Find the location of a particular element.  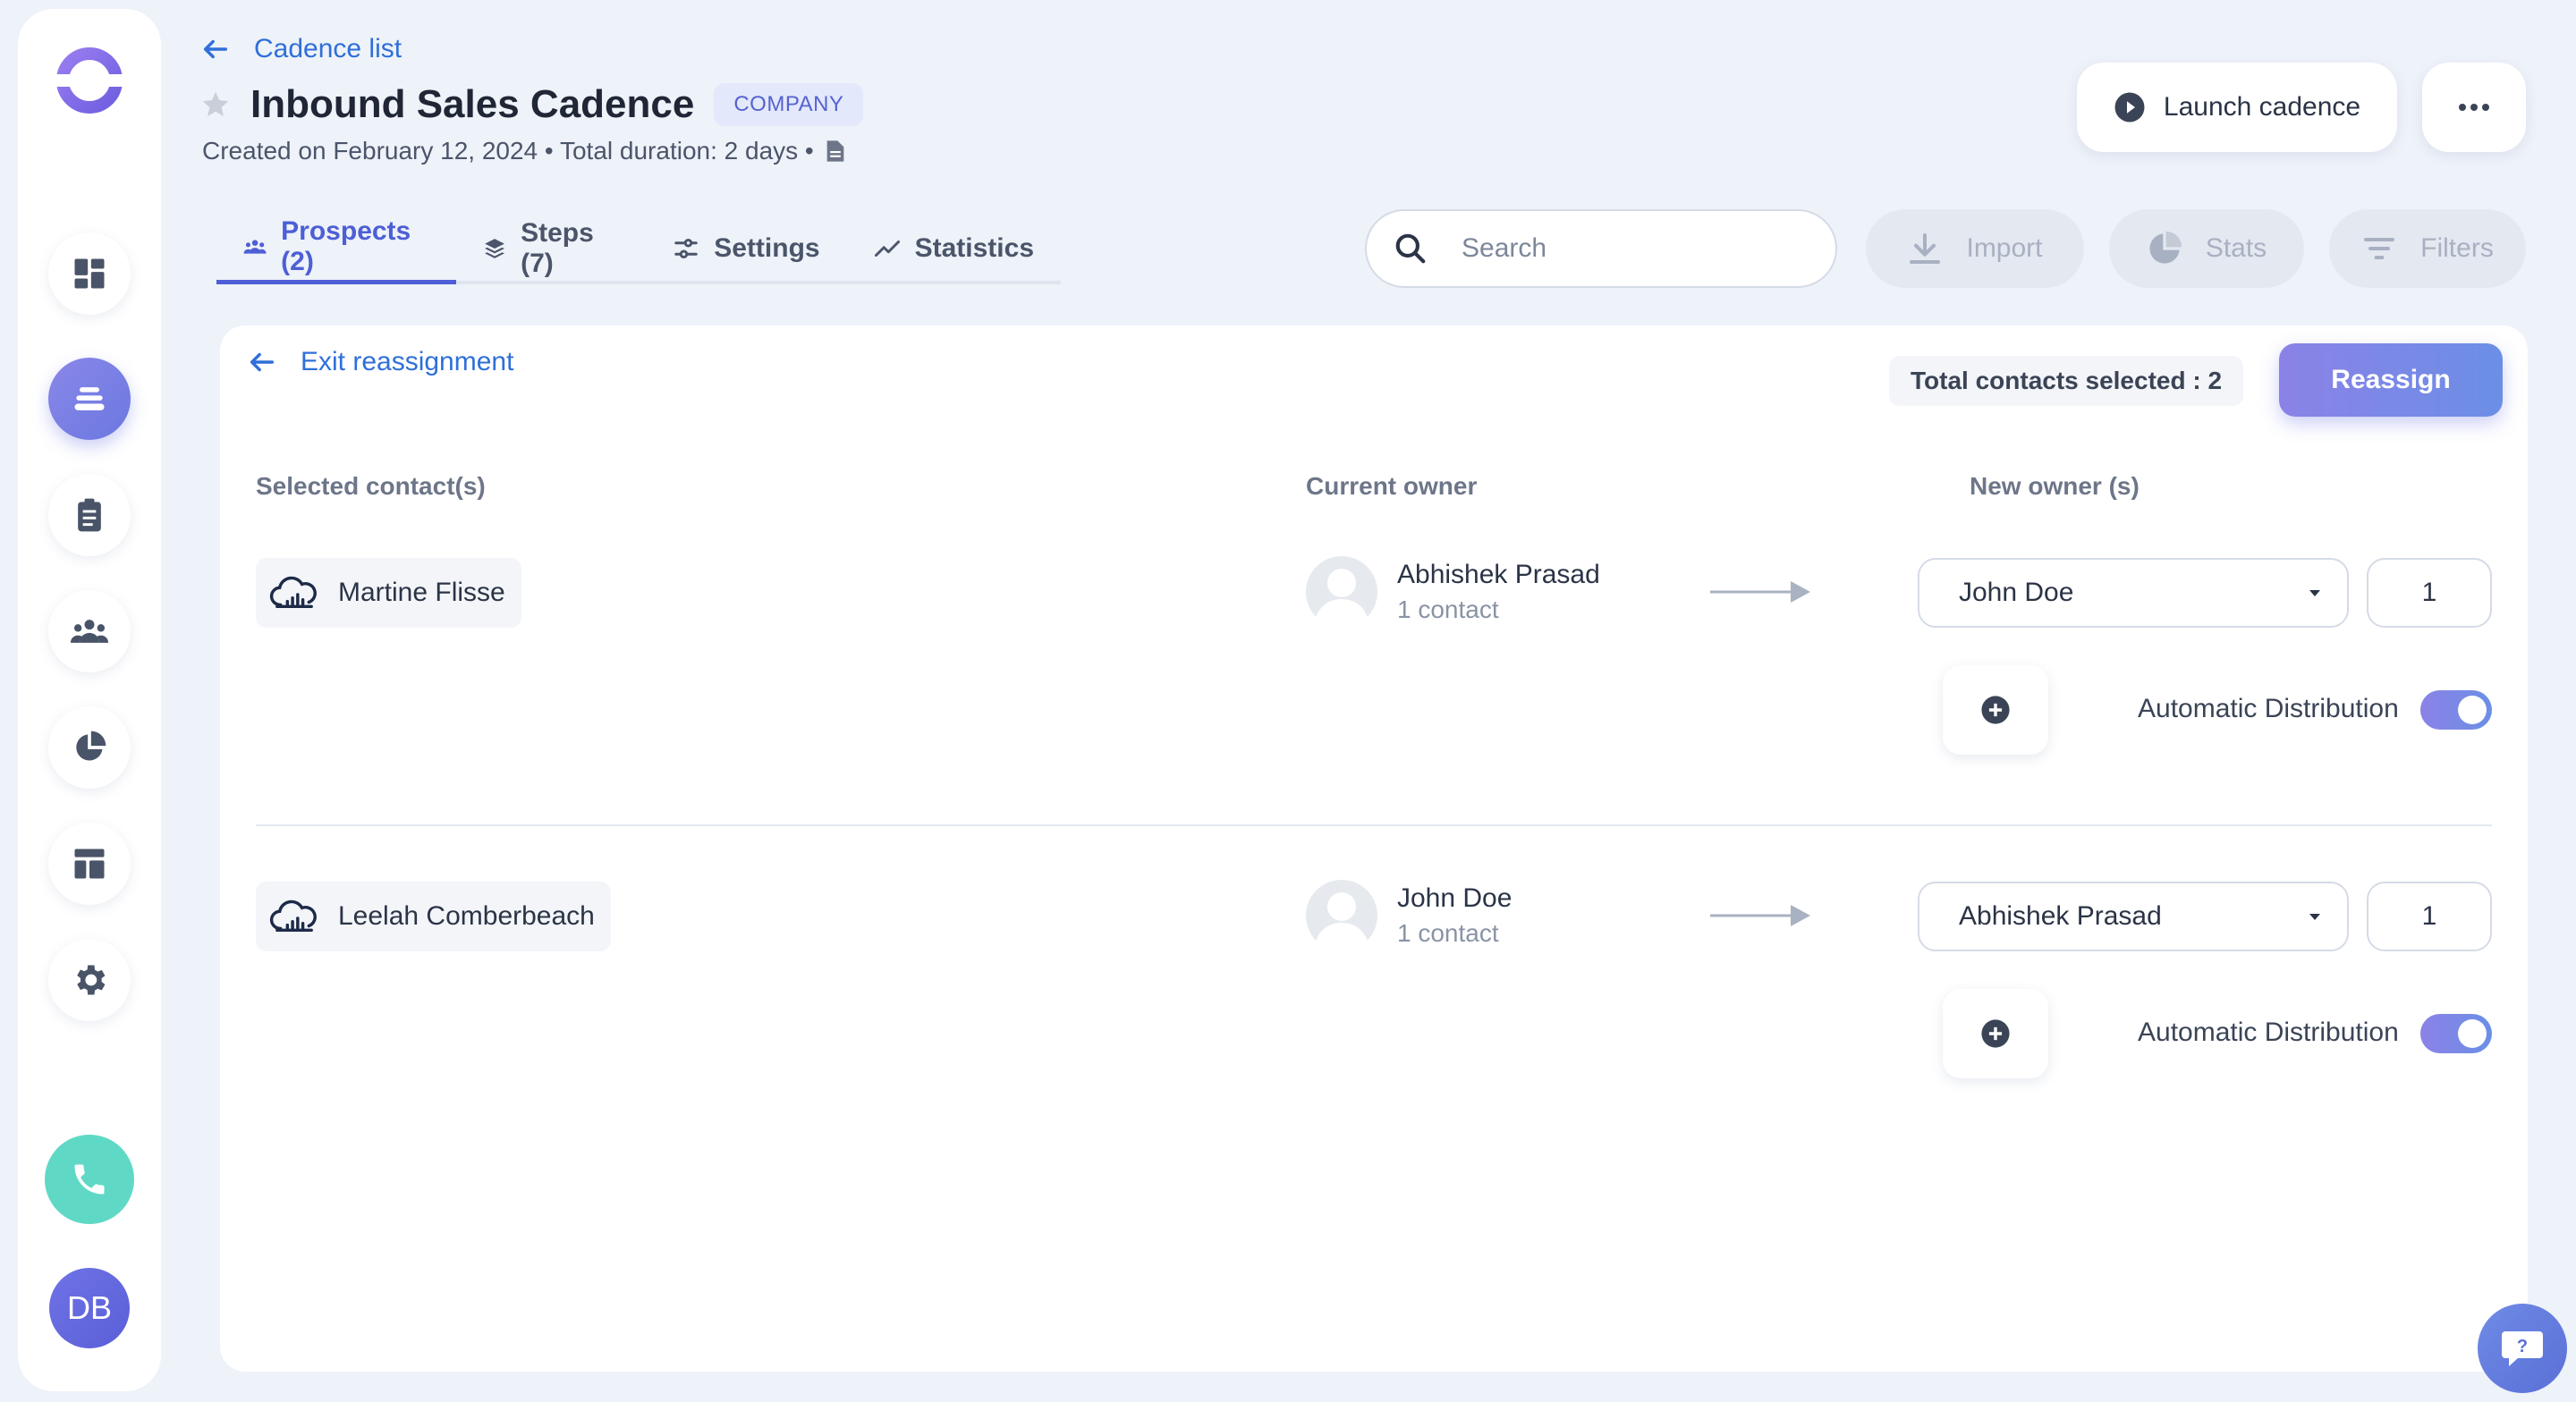

contact-name: Martine Flisse is located at coordinates (421, 592).